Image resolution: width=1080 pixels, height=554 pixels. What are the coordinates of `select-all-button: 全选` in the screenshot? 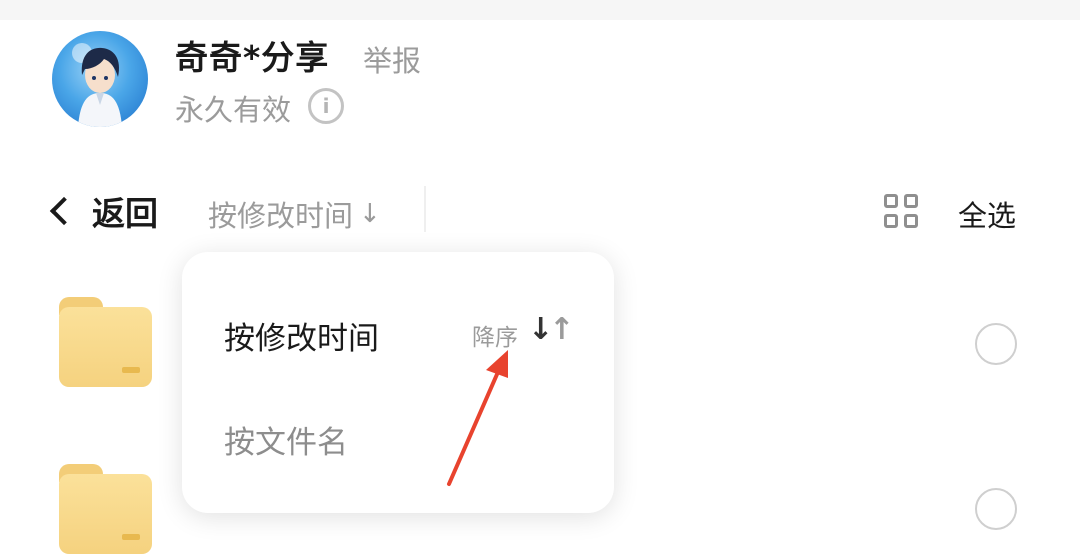 It's located at (987, 214).